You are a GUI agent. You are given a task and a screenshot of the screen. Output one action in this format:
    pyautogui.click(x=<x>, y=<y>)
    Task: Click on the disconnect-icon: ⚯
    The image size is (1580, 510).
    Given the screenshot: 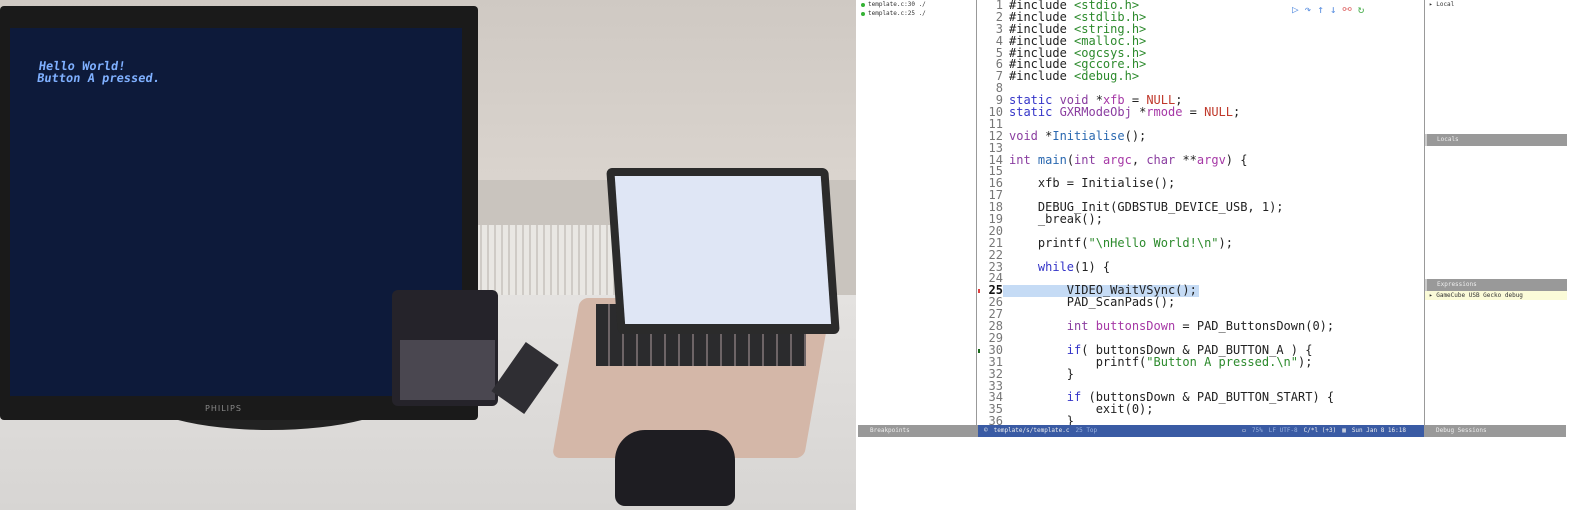 What is the action you would take?
    pyautogui.click(x=1347, y=9)
    